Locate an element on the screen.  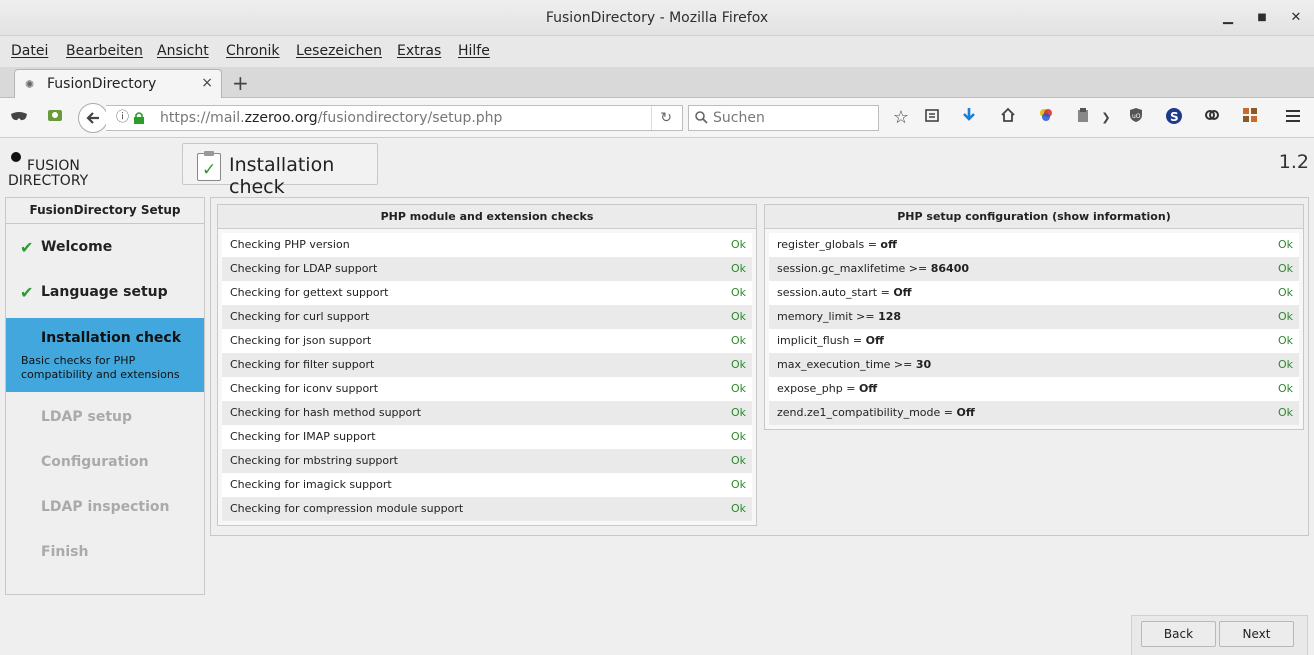
menu-extras: Extras is located at coordinates (419, 51).